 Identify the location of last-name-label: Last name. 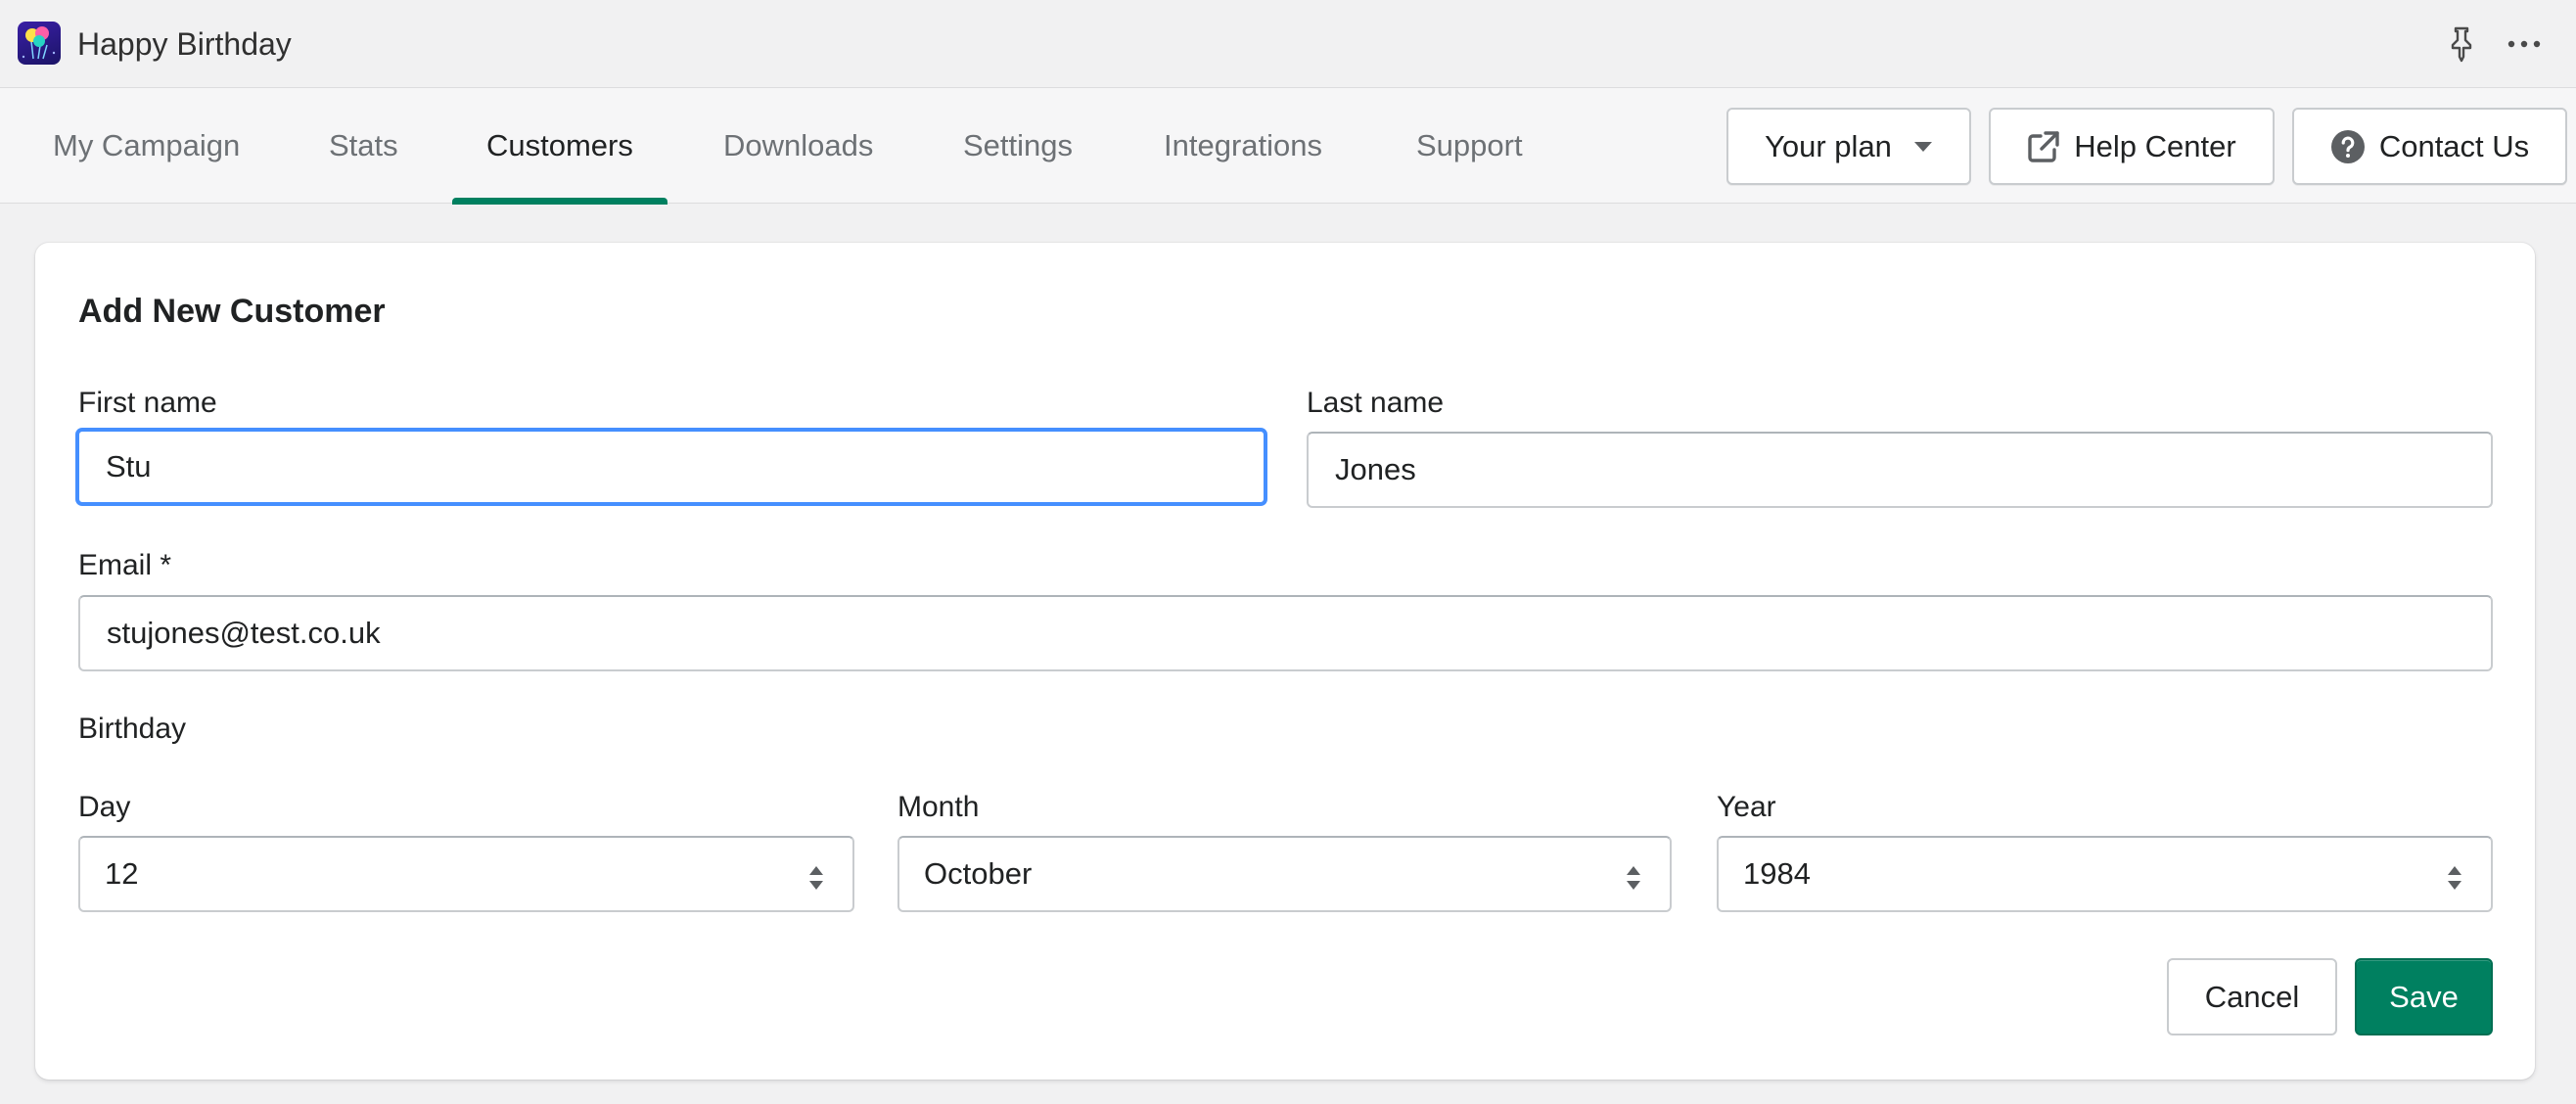
(1376, 403).